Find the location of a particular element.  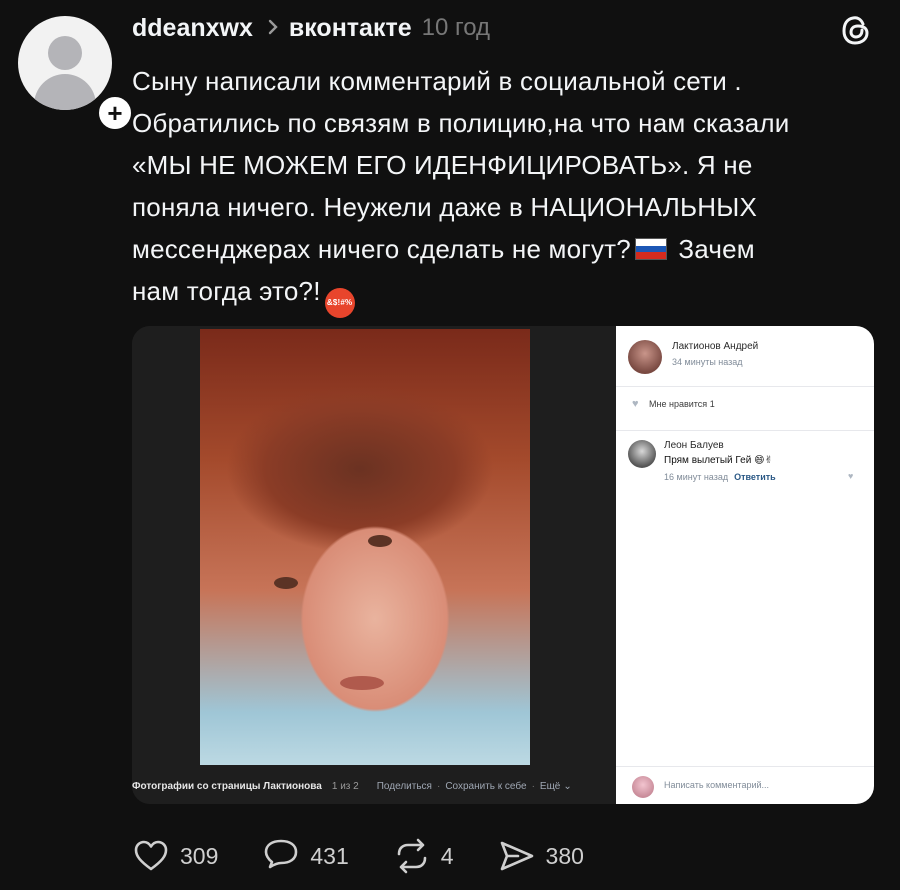

comment-count: 431 is located at coordinates (329, 855).